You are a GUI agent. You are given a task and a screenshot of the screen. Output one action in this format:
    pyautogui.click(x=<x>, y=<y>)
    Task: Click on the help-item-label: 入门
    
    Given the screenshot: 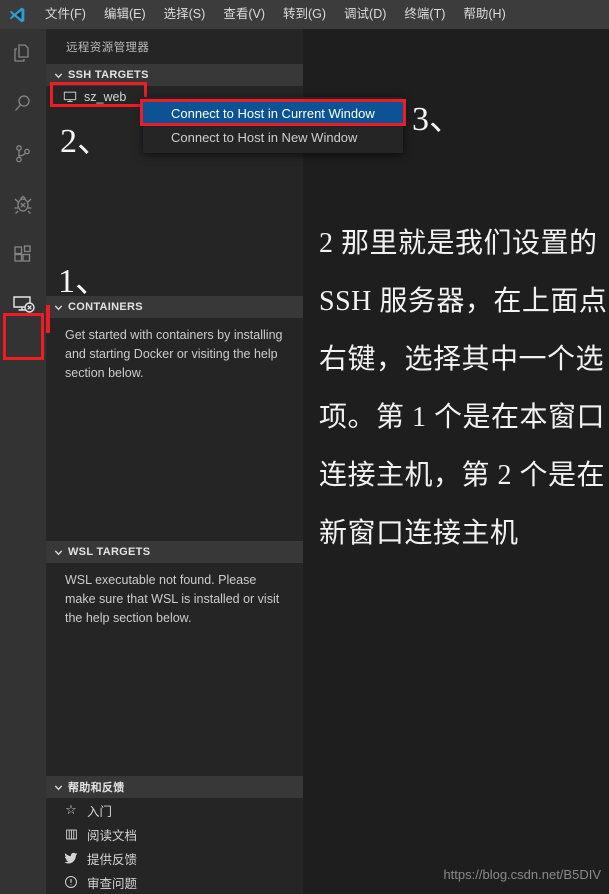 What is the action you would take?
    pyautogui.click(x=100, y=811)
    